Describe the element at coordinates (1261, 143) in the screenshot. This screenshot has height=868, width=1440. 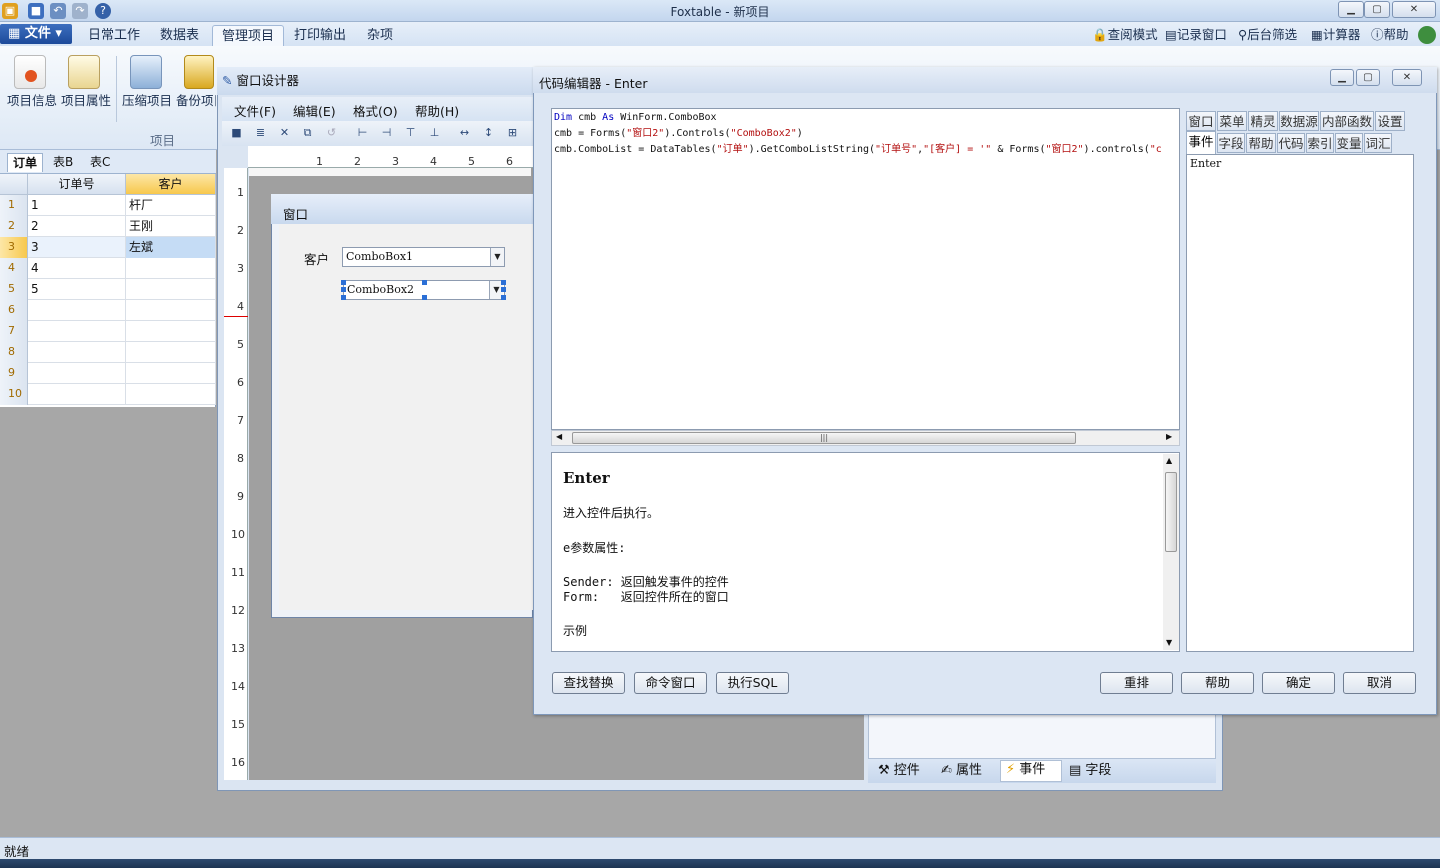
I see `editor-tab: 帮助` at that location.